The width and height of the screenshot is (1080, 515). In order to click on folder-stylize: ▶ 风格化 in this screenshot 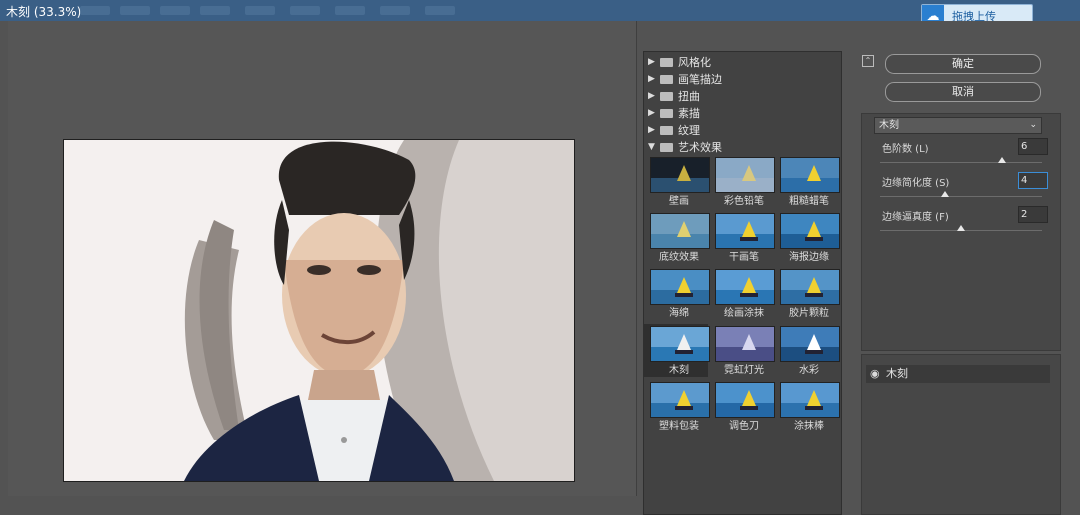, I will do `click(679, 62)`.